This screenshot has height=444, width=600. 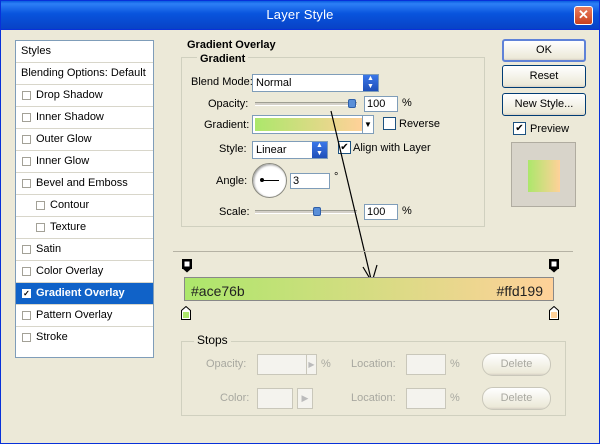 I want to click on preview-label: Preview, so click(x=550, y=129).